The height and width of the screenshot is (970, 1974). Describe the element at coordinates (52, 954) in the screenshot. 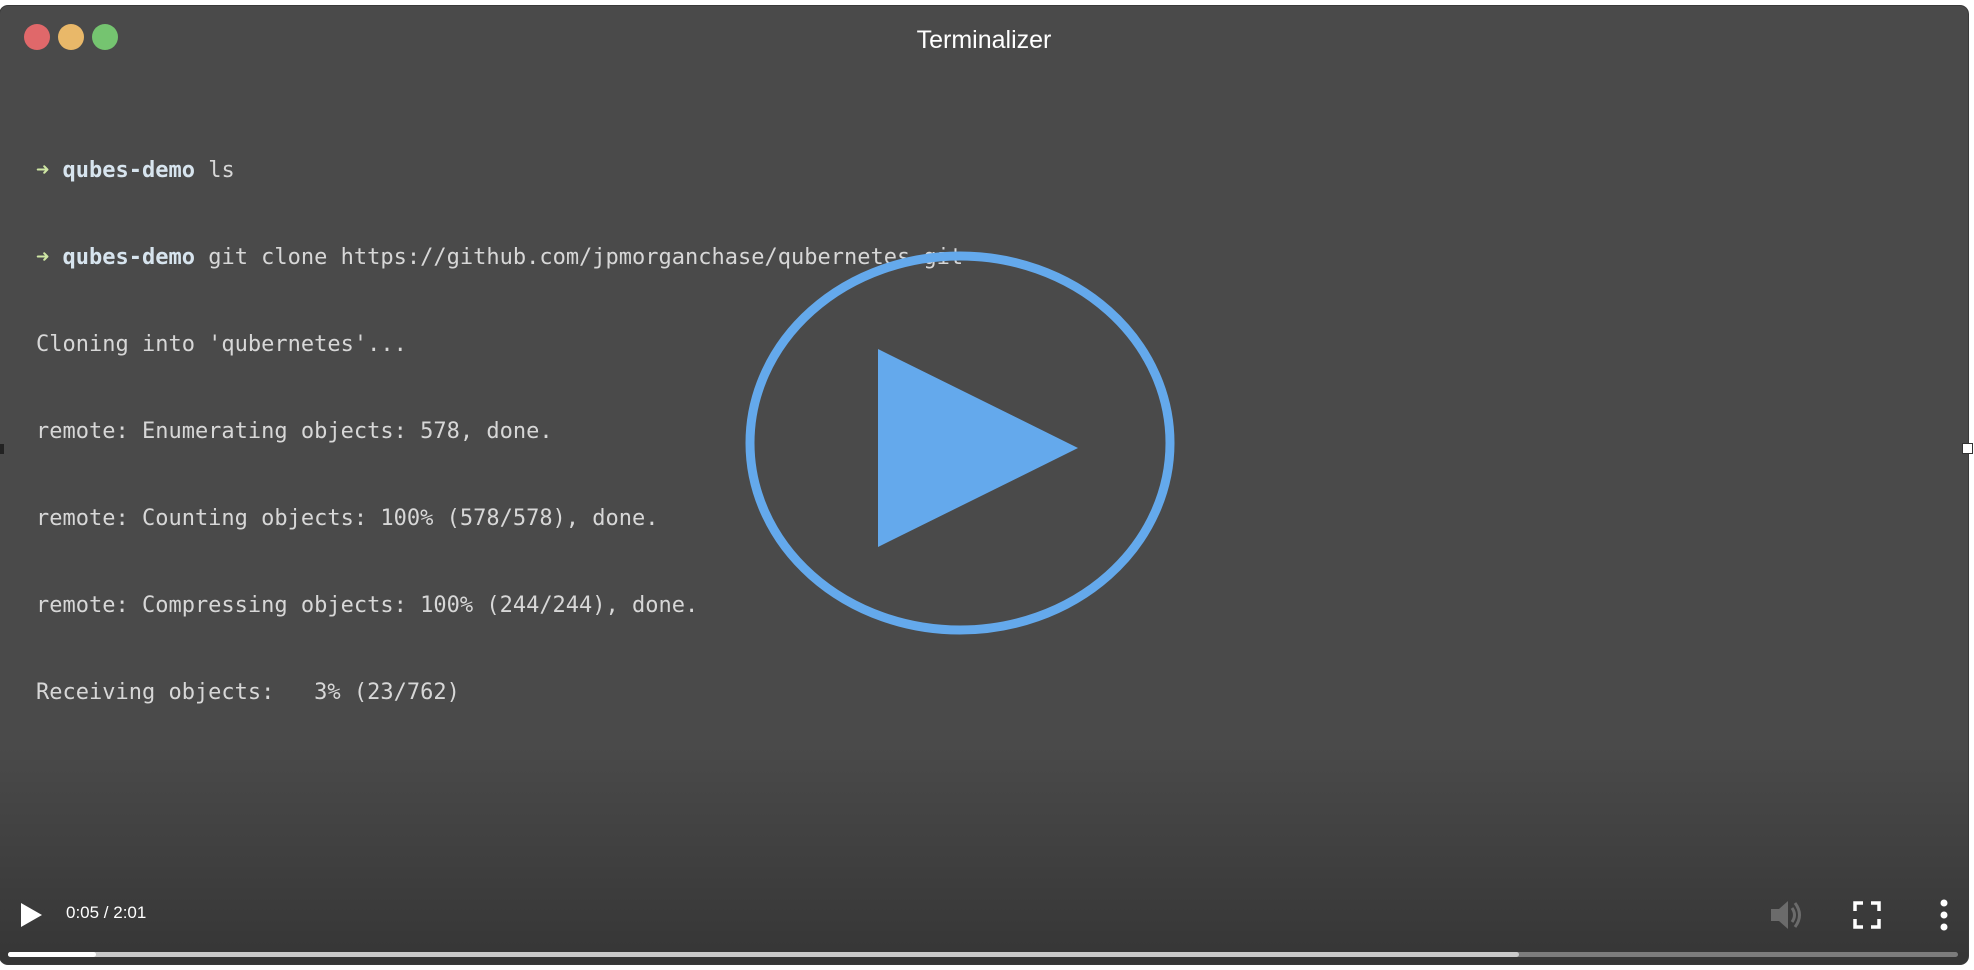

I see `seek-bar-played` at that location.